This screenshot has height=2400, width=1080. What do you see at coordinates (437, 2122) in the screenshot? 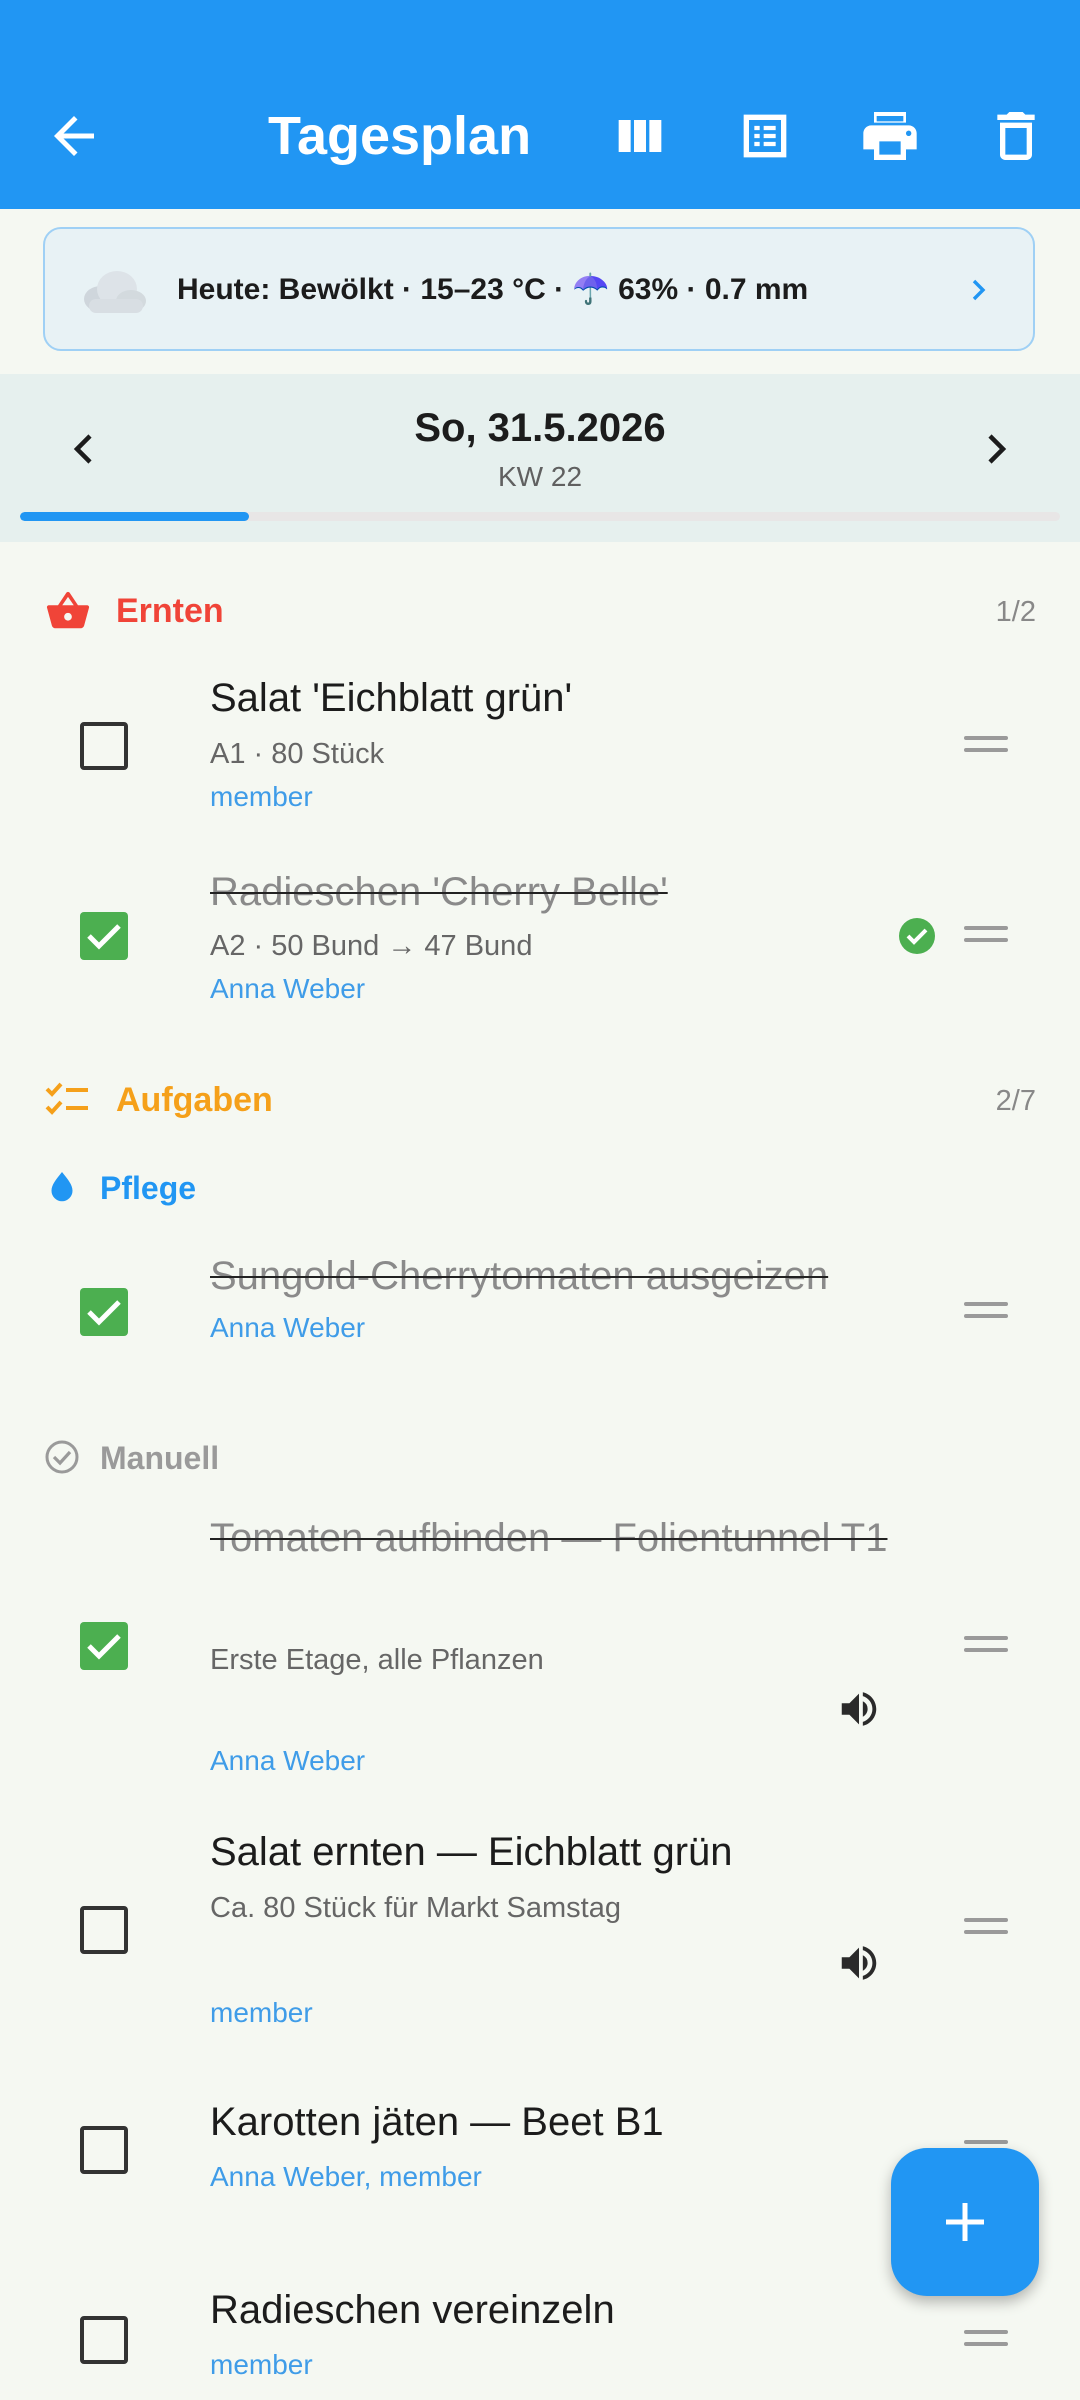
I see `item-title: Karotten jäten — Beet B1` at bounding box center [437, 2122].